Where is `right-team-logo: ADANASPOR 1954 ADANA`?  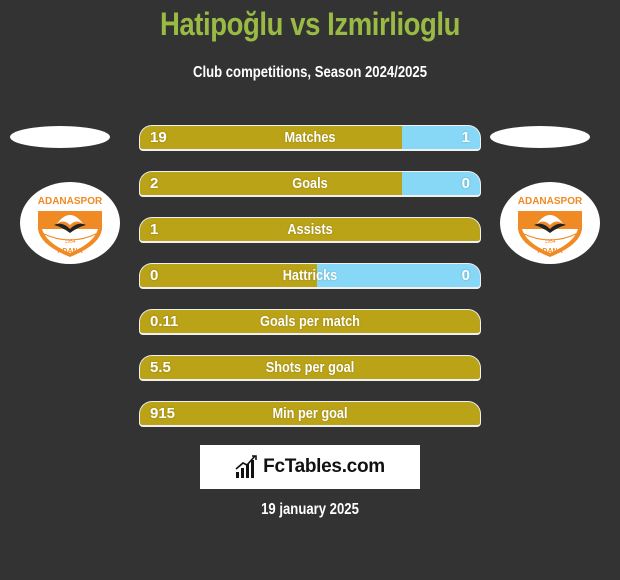
right-team-logo: ADANASPOR 1954 ADANA is located at coordinates (550, 223).